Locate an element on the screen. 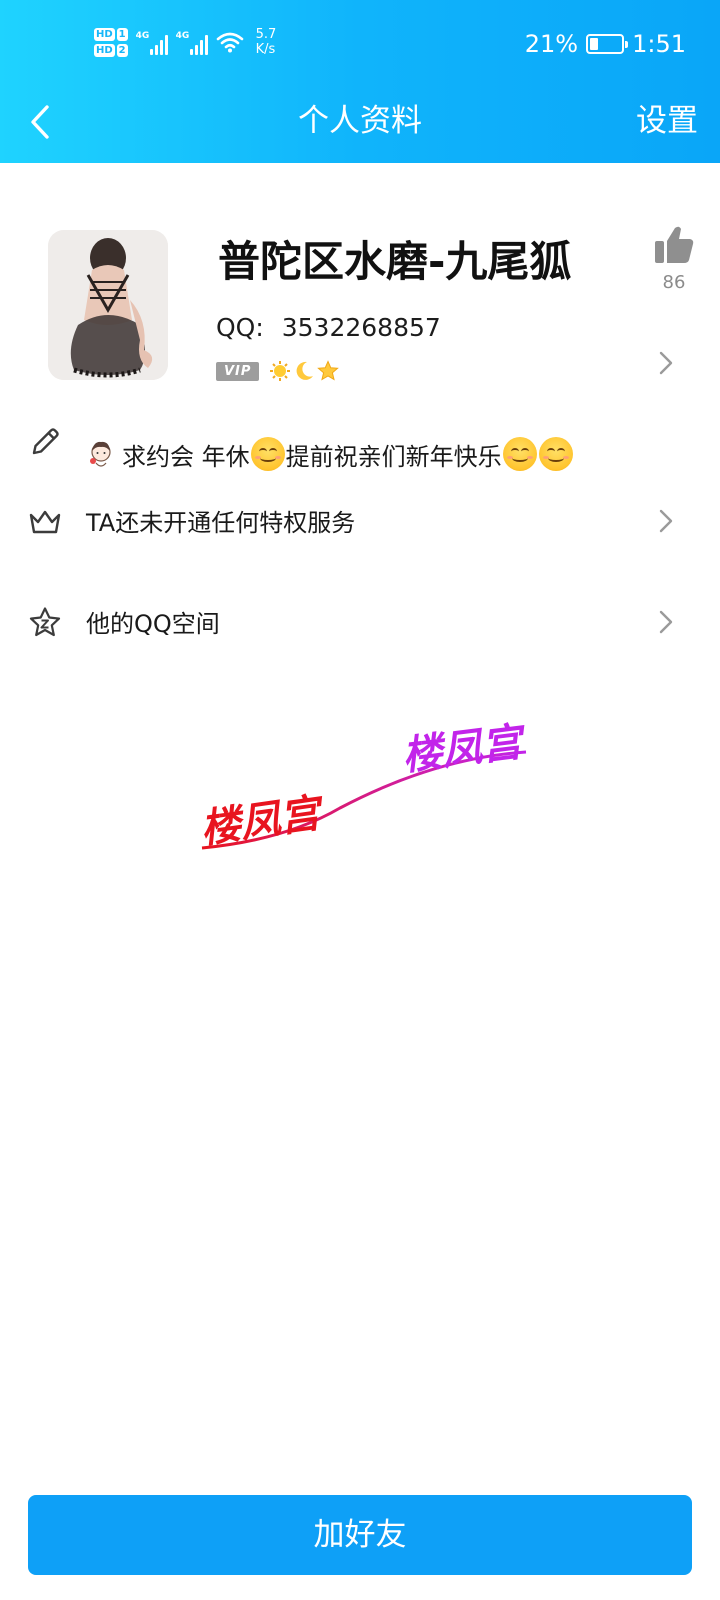 Image resolution: width=720 pixels, height=1600 pixels. clock: 1:51 is located at coordinates (659, 44).